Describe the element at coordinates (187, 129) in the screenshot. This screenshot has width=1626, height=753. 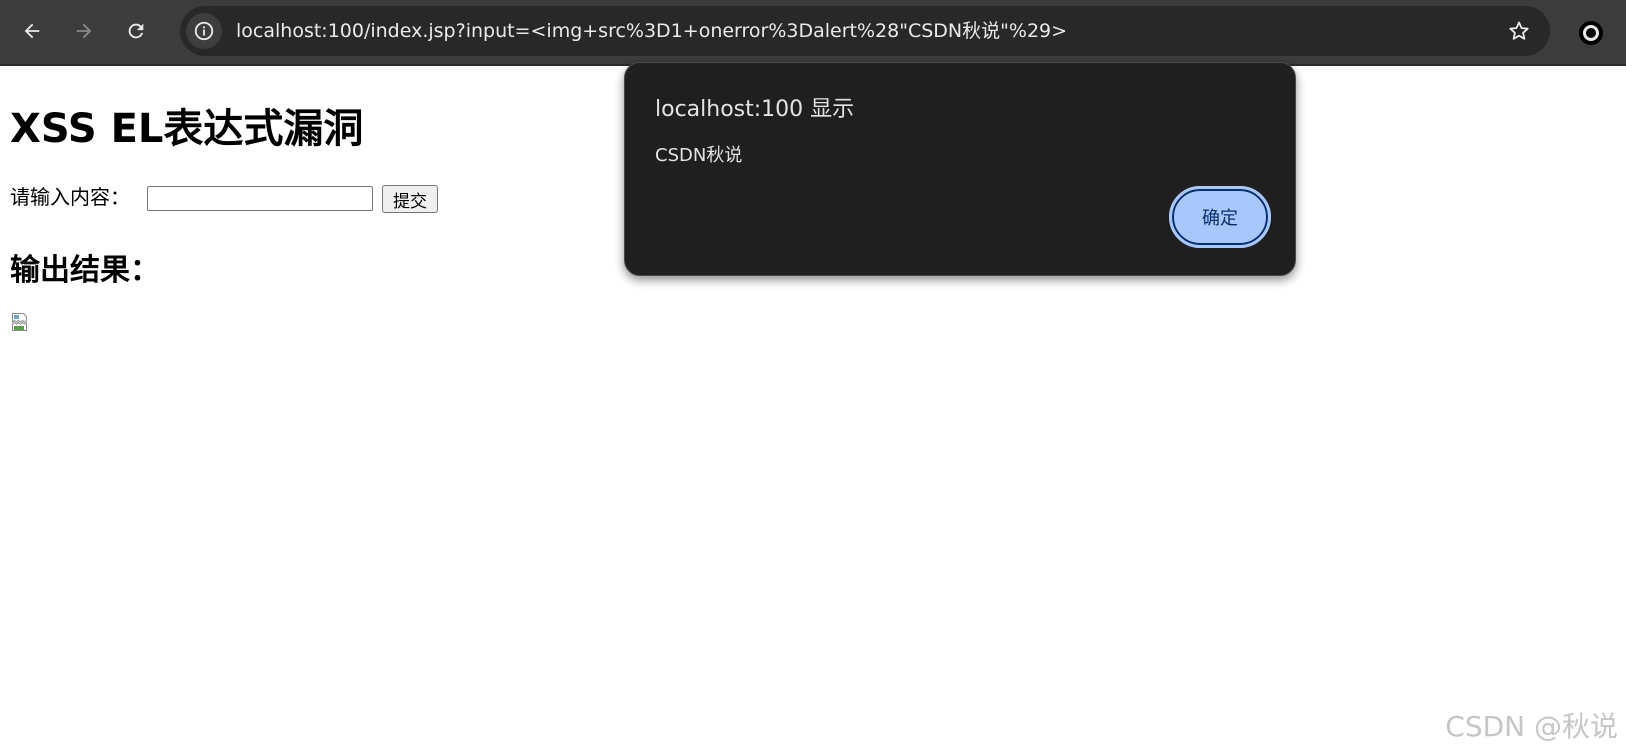
I see `page-title: XSS EL表达式漏洞` at that location.